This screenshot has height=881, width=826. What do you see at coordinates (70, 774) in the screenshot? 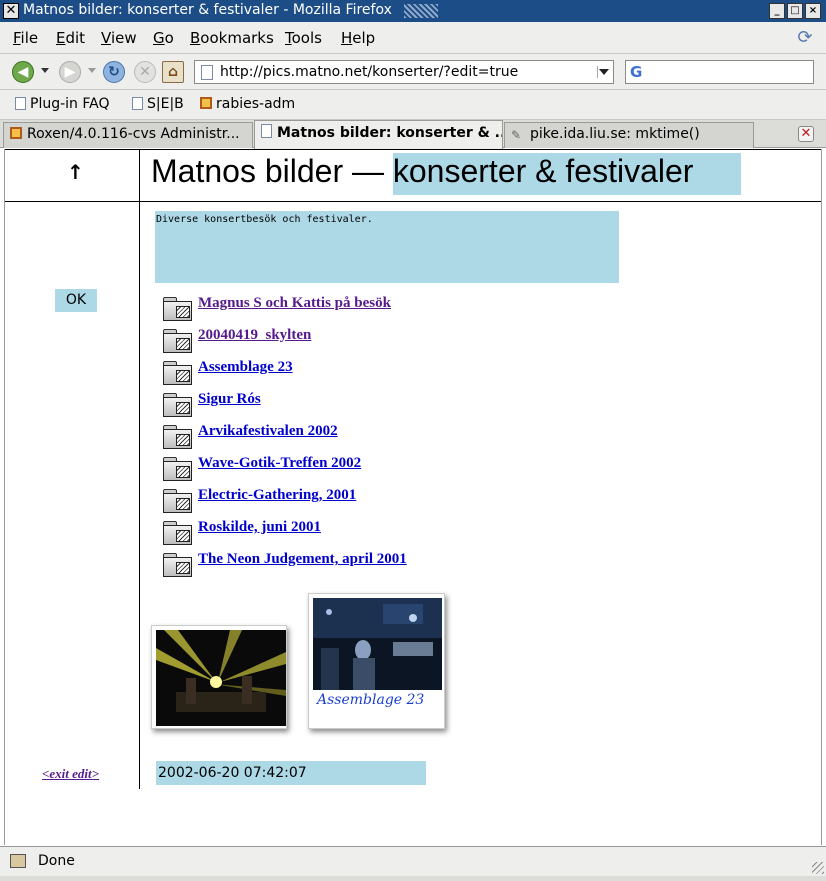
I see `exit-edit-link: <exit edit>` at bounding box center [70, 774].